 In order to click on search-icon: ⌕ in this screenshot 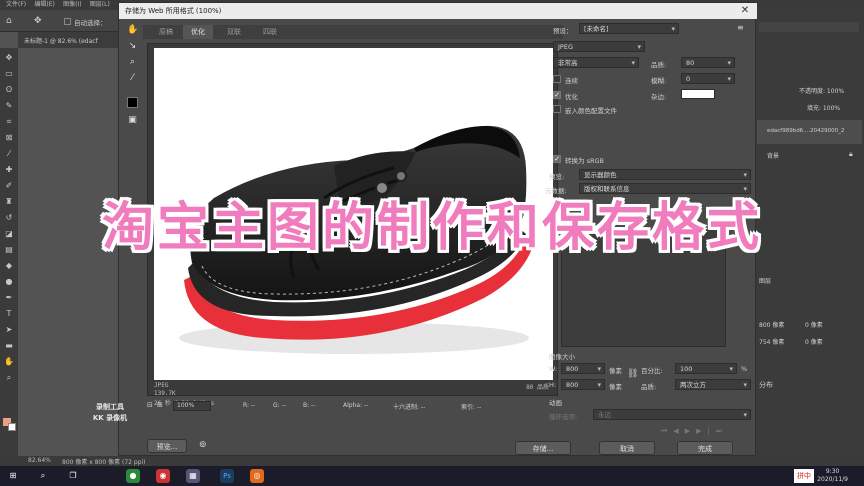, I will do `click(43, 476)`.